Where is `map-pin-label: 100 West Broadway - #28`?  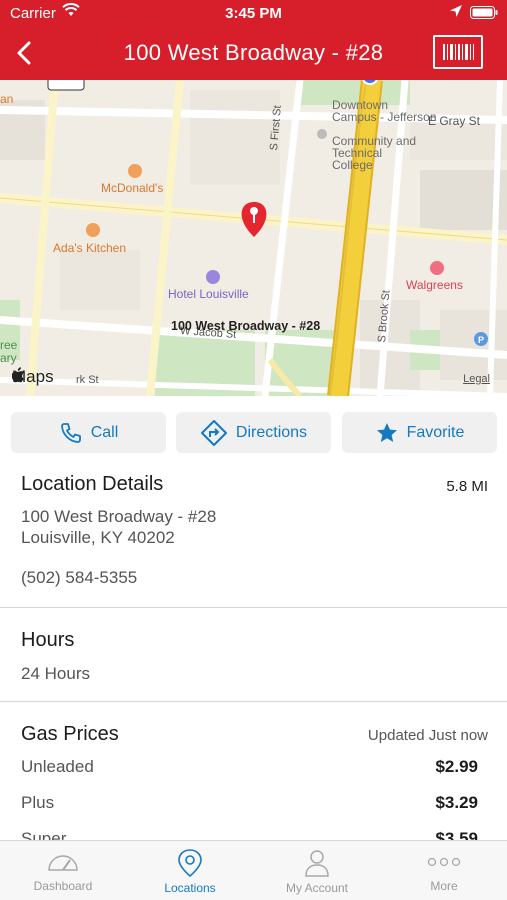
map-pin-label: 100 West Broadway - #28 is located at coordinates (246, 326).